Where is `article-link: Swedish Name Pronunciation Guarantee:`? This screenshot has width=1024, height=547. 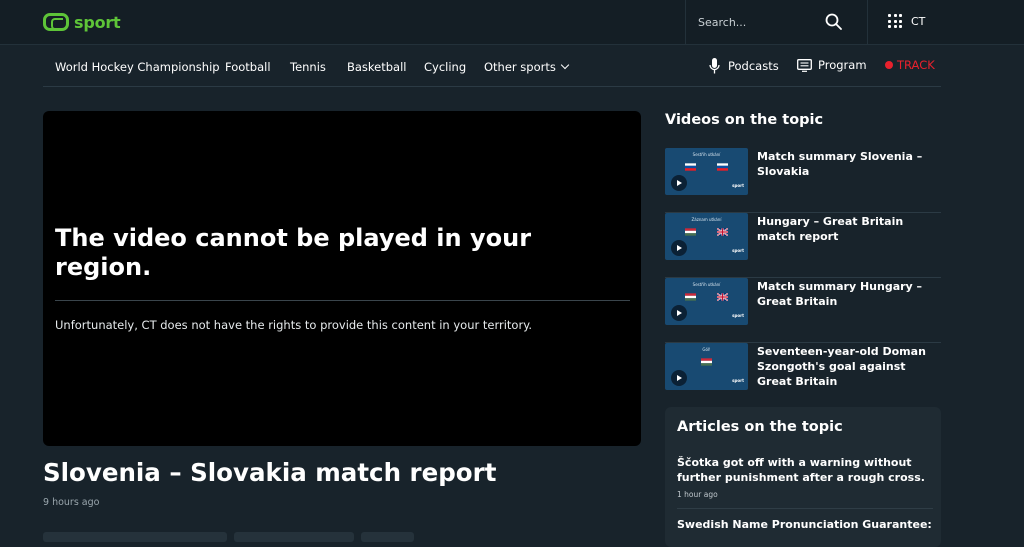
article-link: Swedish Name Pronunciation Guarantee: is located at coordinates (805, 524).